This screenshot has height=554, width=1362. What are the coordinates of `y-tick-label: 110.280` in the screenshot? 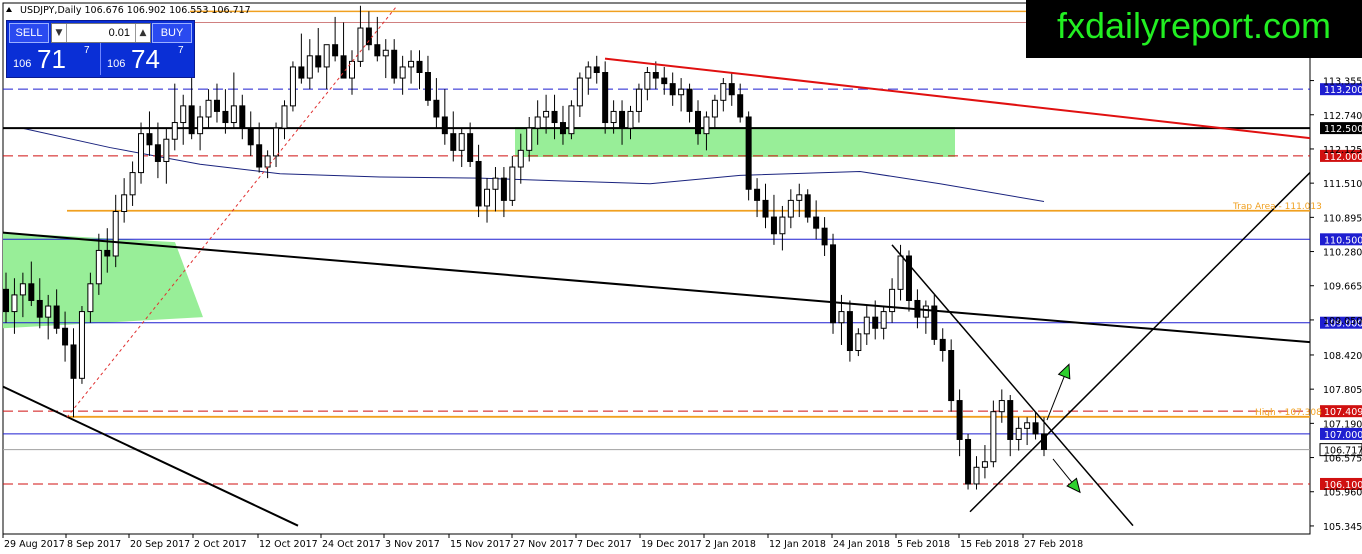 It's located at (1342, 253).